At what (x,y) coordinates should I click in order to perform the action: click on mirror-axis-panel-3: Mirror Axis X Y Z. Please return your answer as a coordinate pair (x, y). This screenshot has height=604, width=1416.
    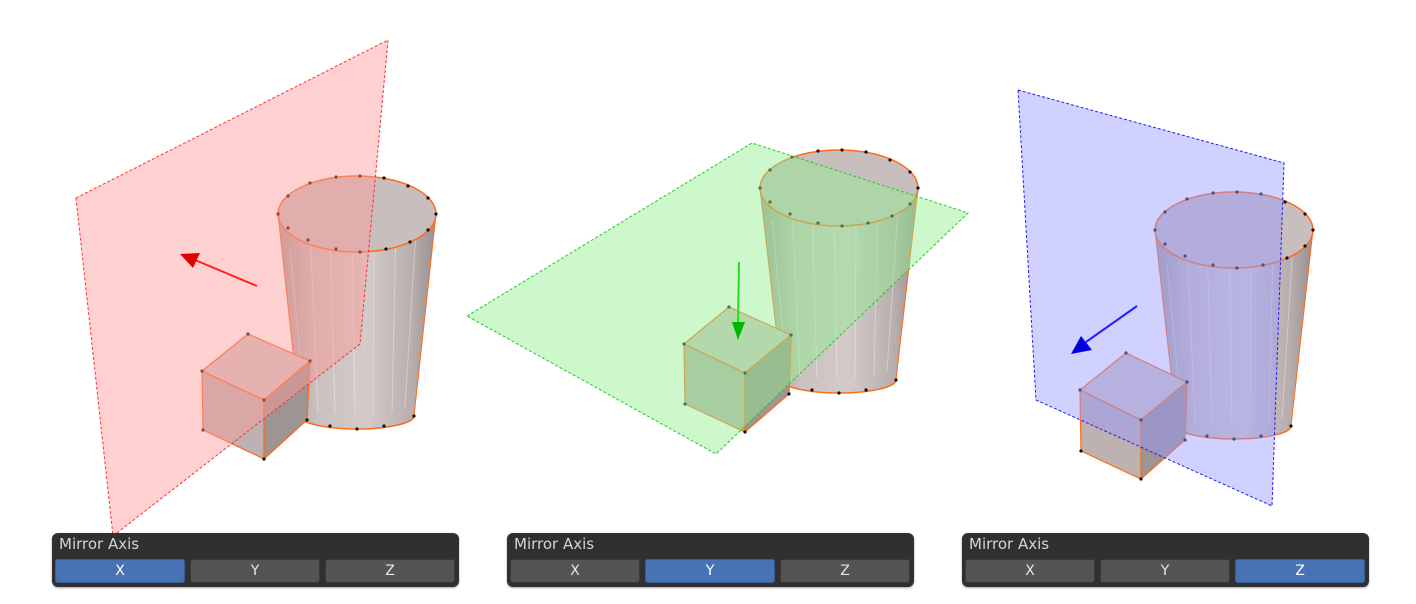
    Looking at the image, I should click on (1165, 560).